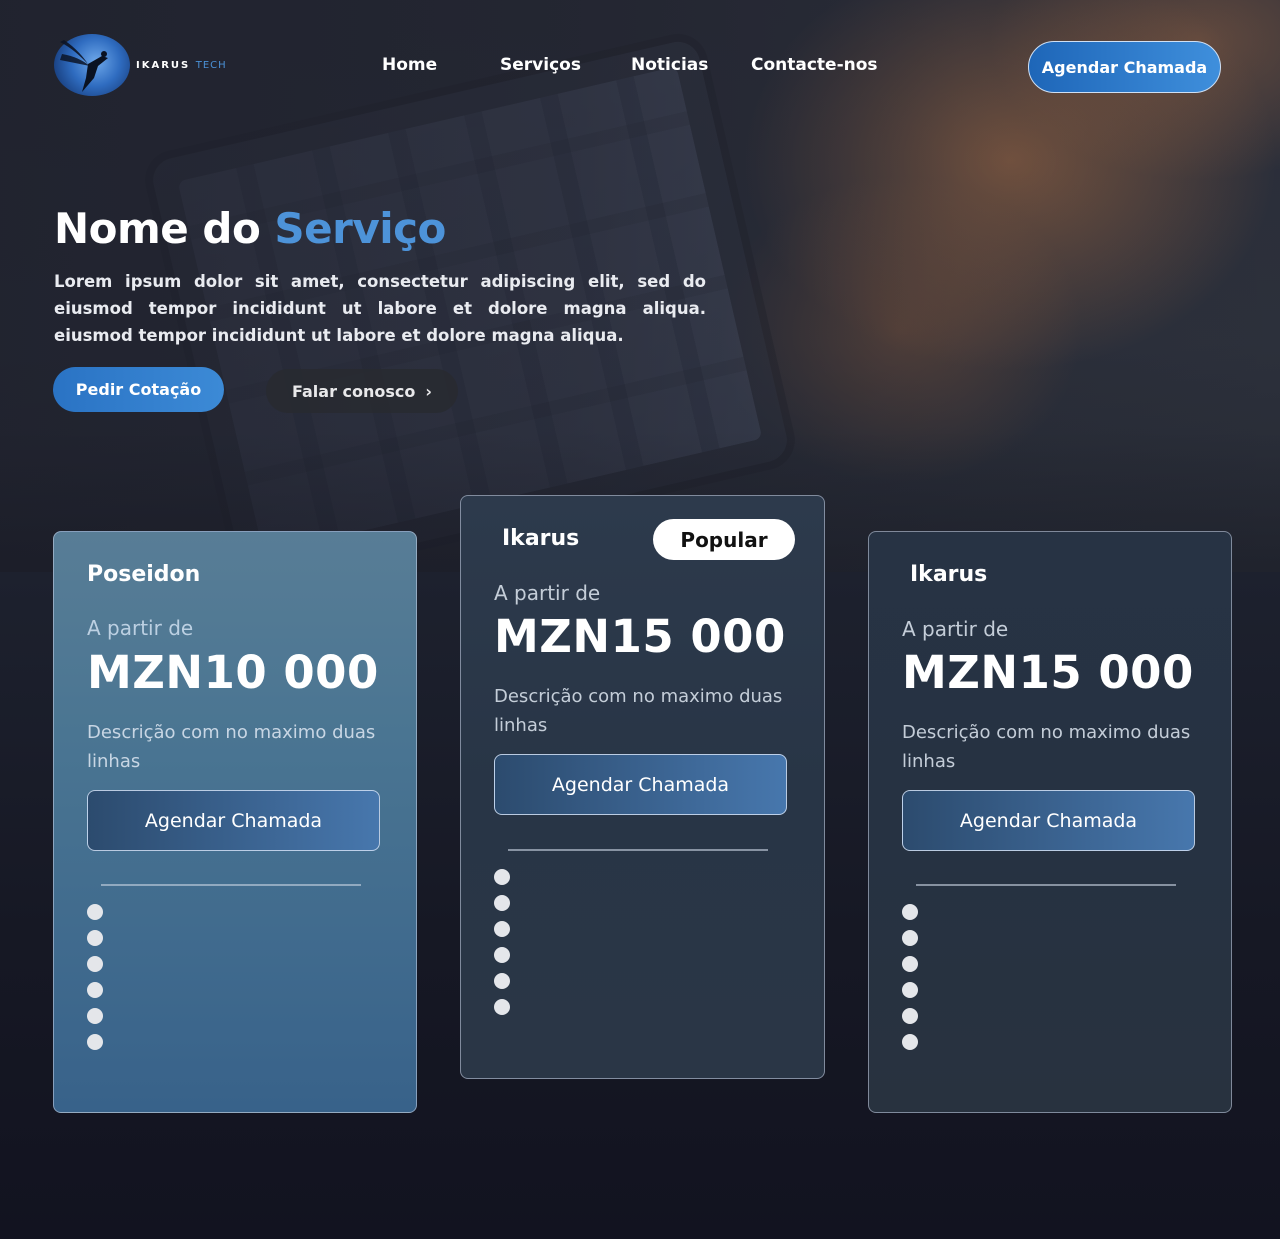 The height and width of the screenshot is (1239, 1280). I want to click on brand-logo: IKARUS TECH, so click(140, 65).